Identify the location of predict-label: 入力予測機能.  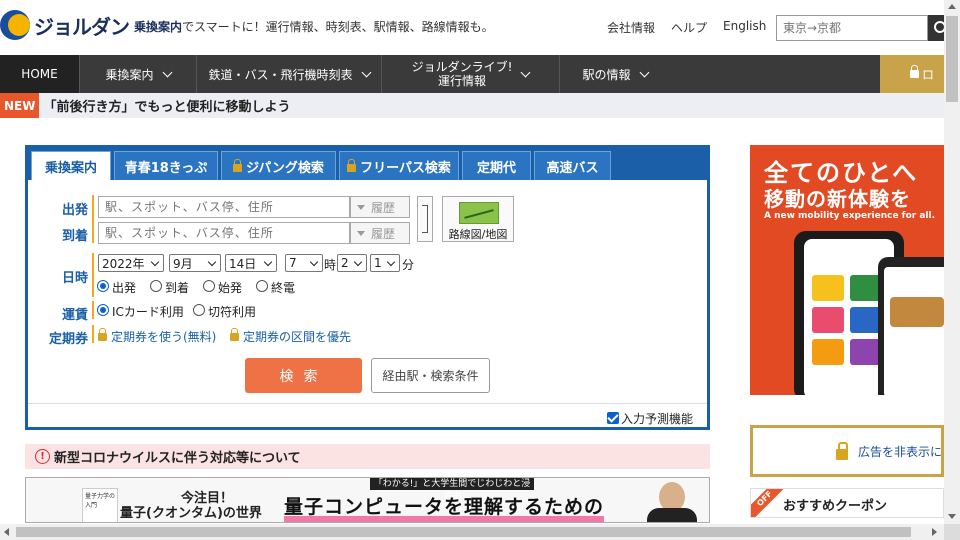
(657, 419).